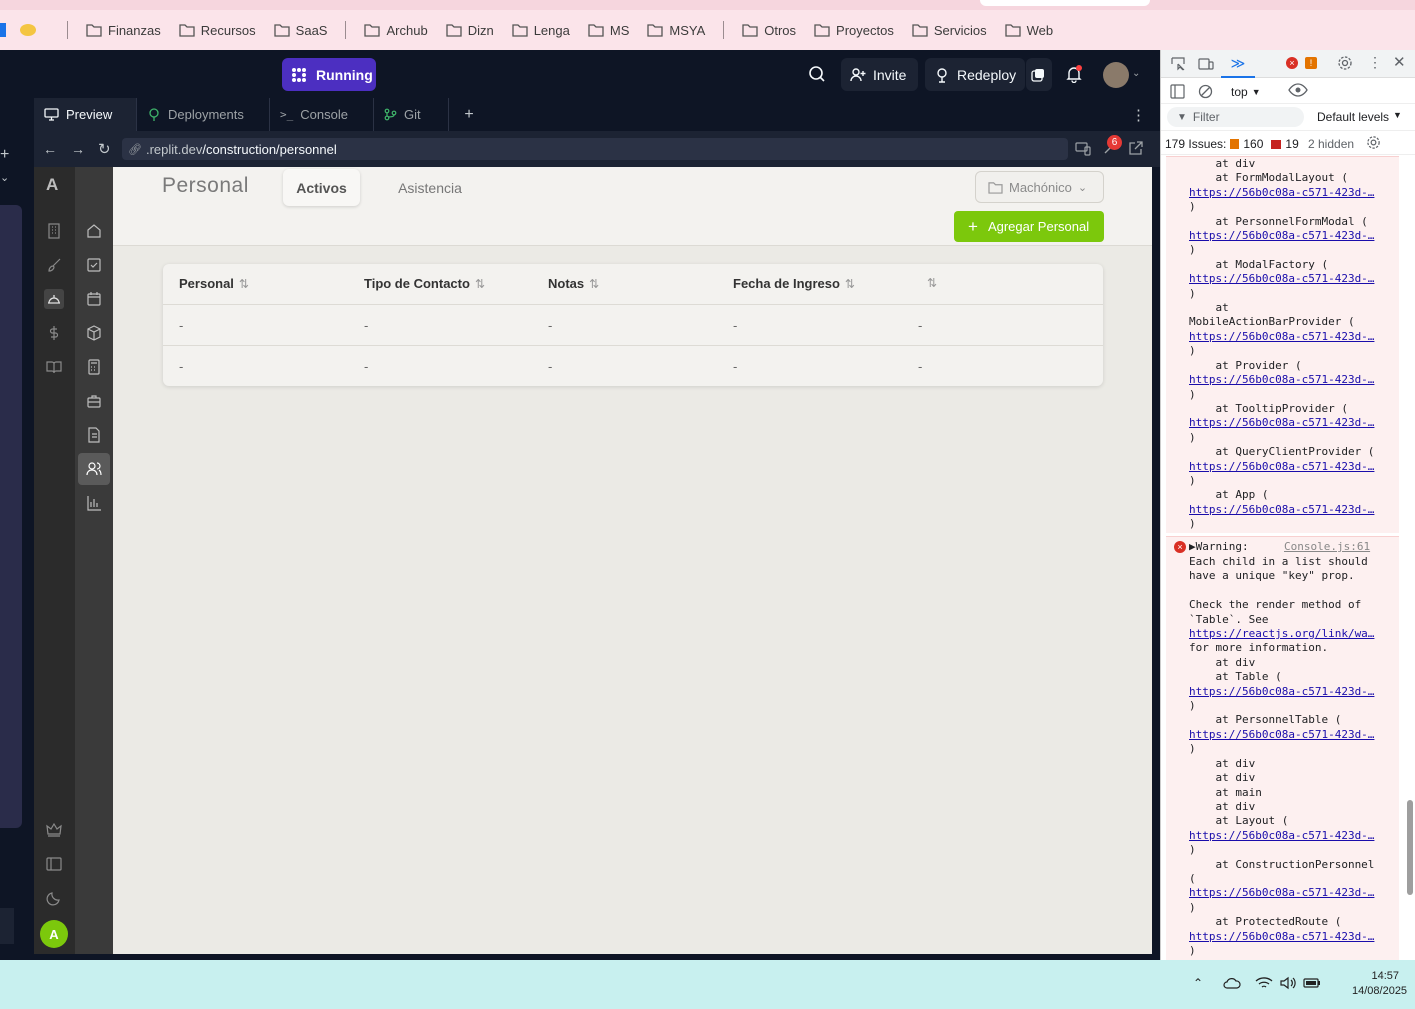 The width and height of the screenshot is (1415, 1009). I want to click on warning-source-link: Console.js:61, so click(1327, 546).